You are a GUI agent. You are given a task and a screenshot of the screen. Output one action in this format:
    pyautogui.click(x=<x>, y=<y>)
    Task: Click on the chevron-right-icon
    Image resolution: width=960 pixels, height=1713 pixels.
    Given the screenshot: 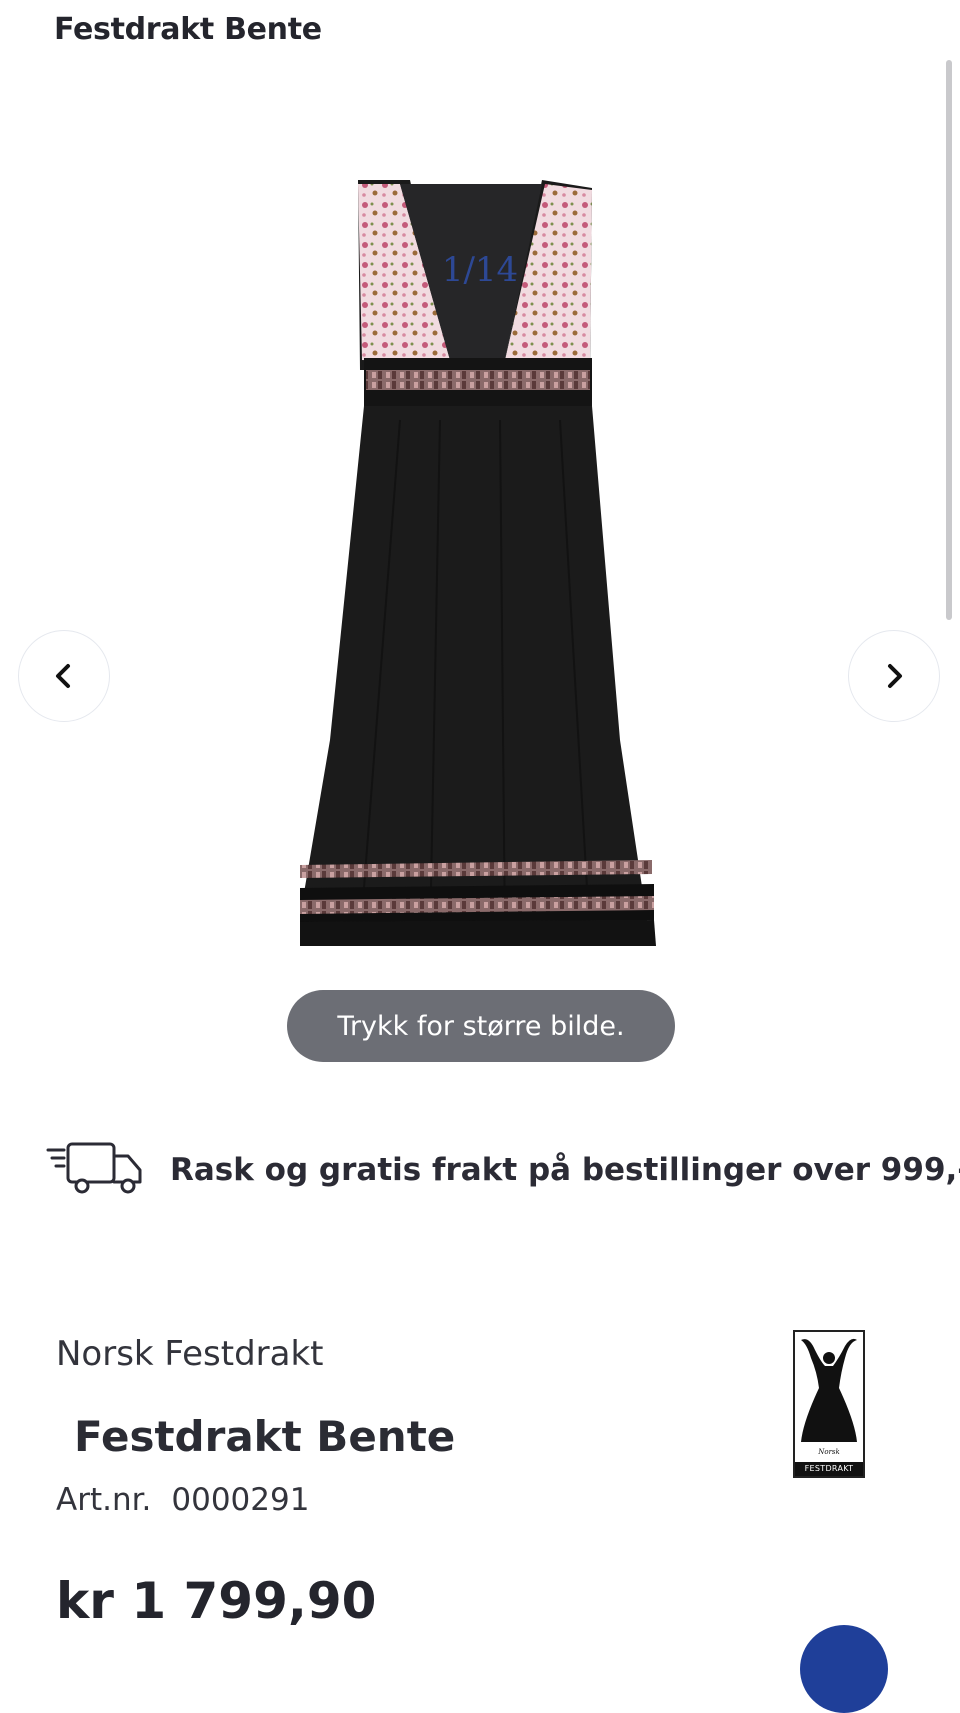 What is the action you would take?
    pyautogui.click(x=895, y=676)
    